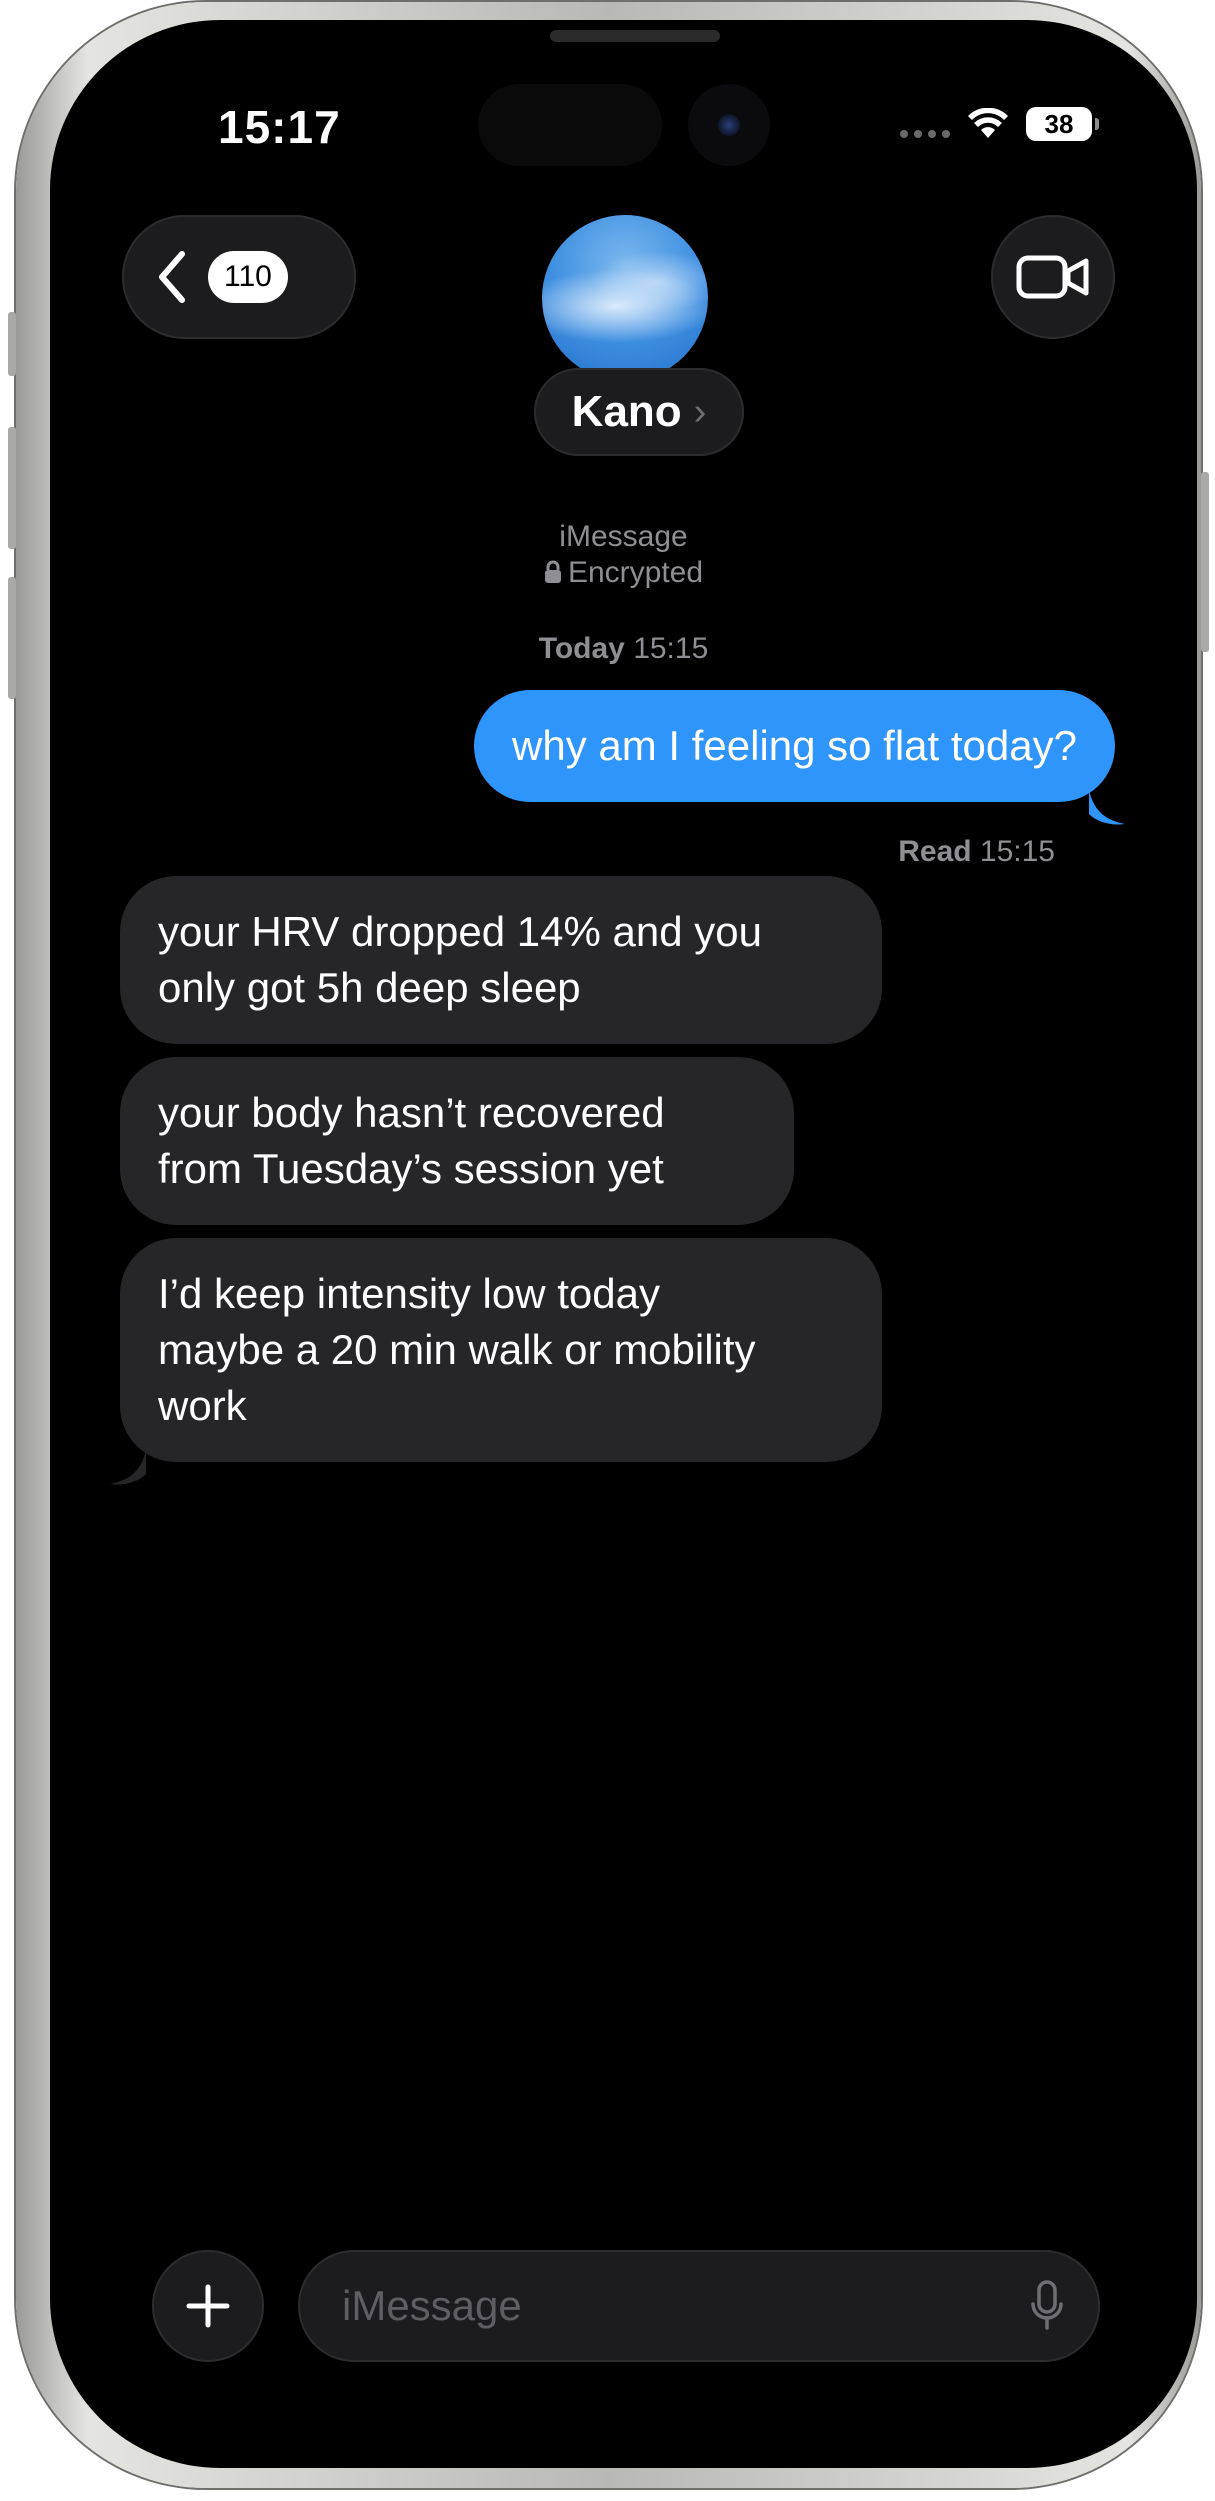  I want to click on video-camera-icon, so click(1052, 277).